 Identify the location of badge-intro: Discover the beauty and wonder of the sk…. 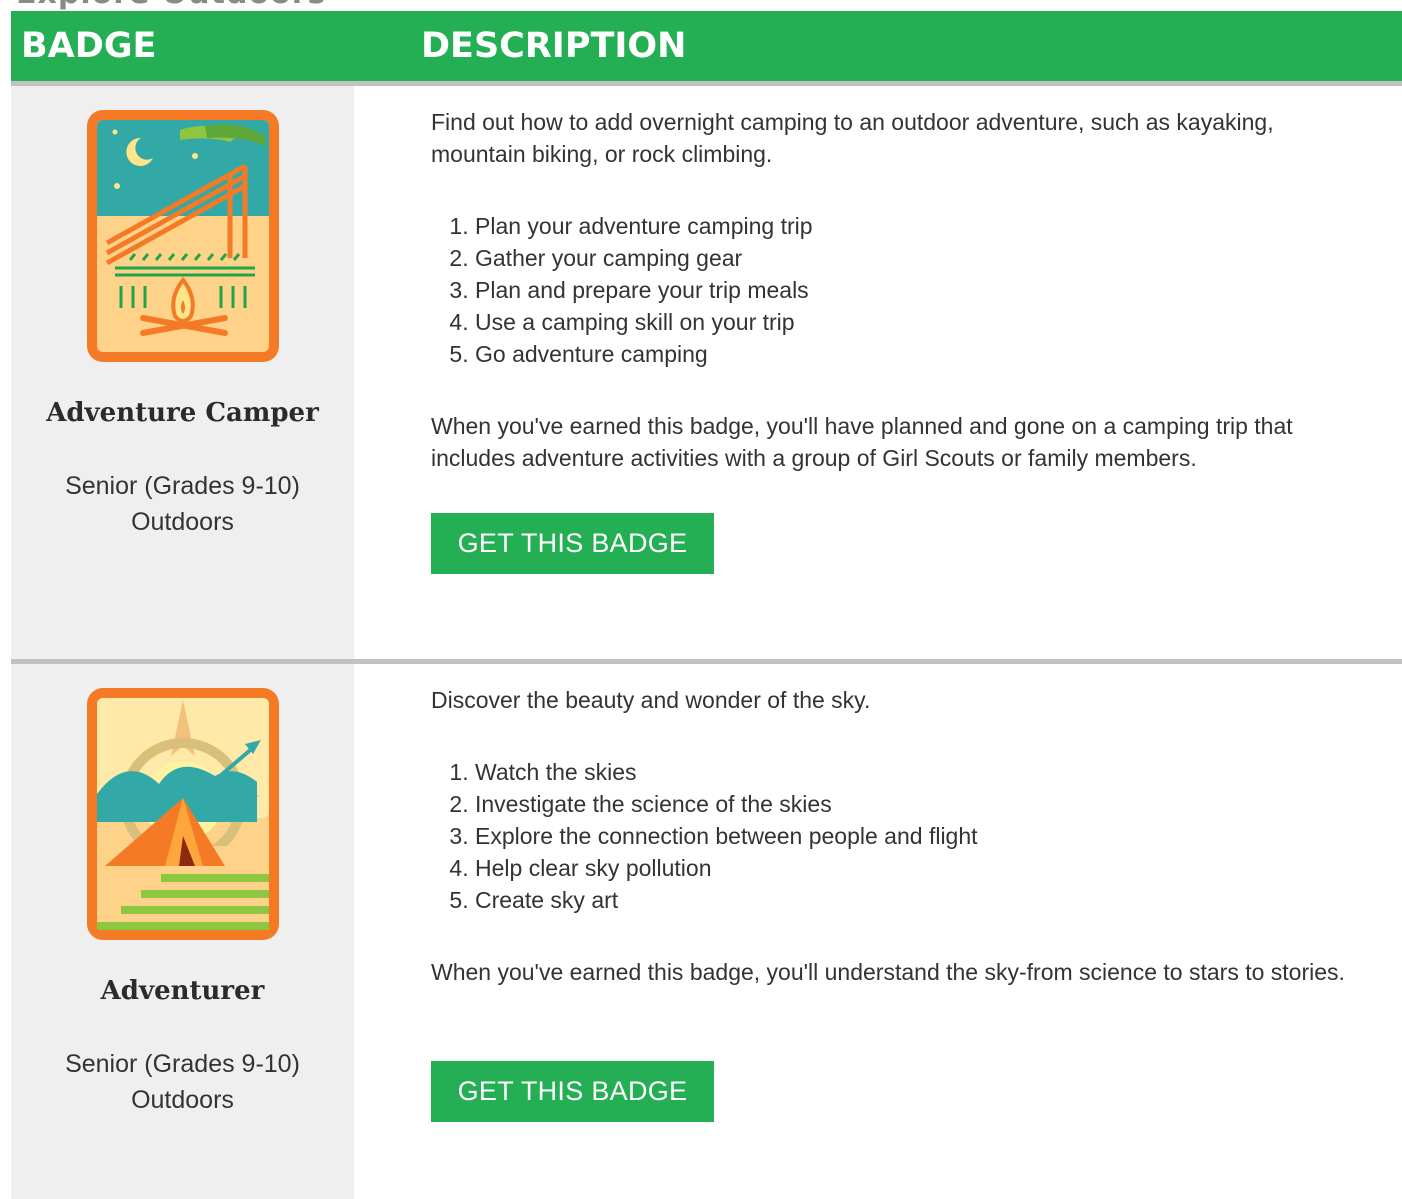
(651, 700).